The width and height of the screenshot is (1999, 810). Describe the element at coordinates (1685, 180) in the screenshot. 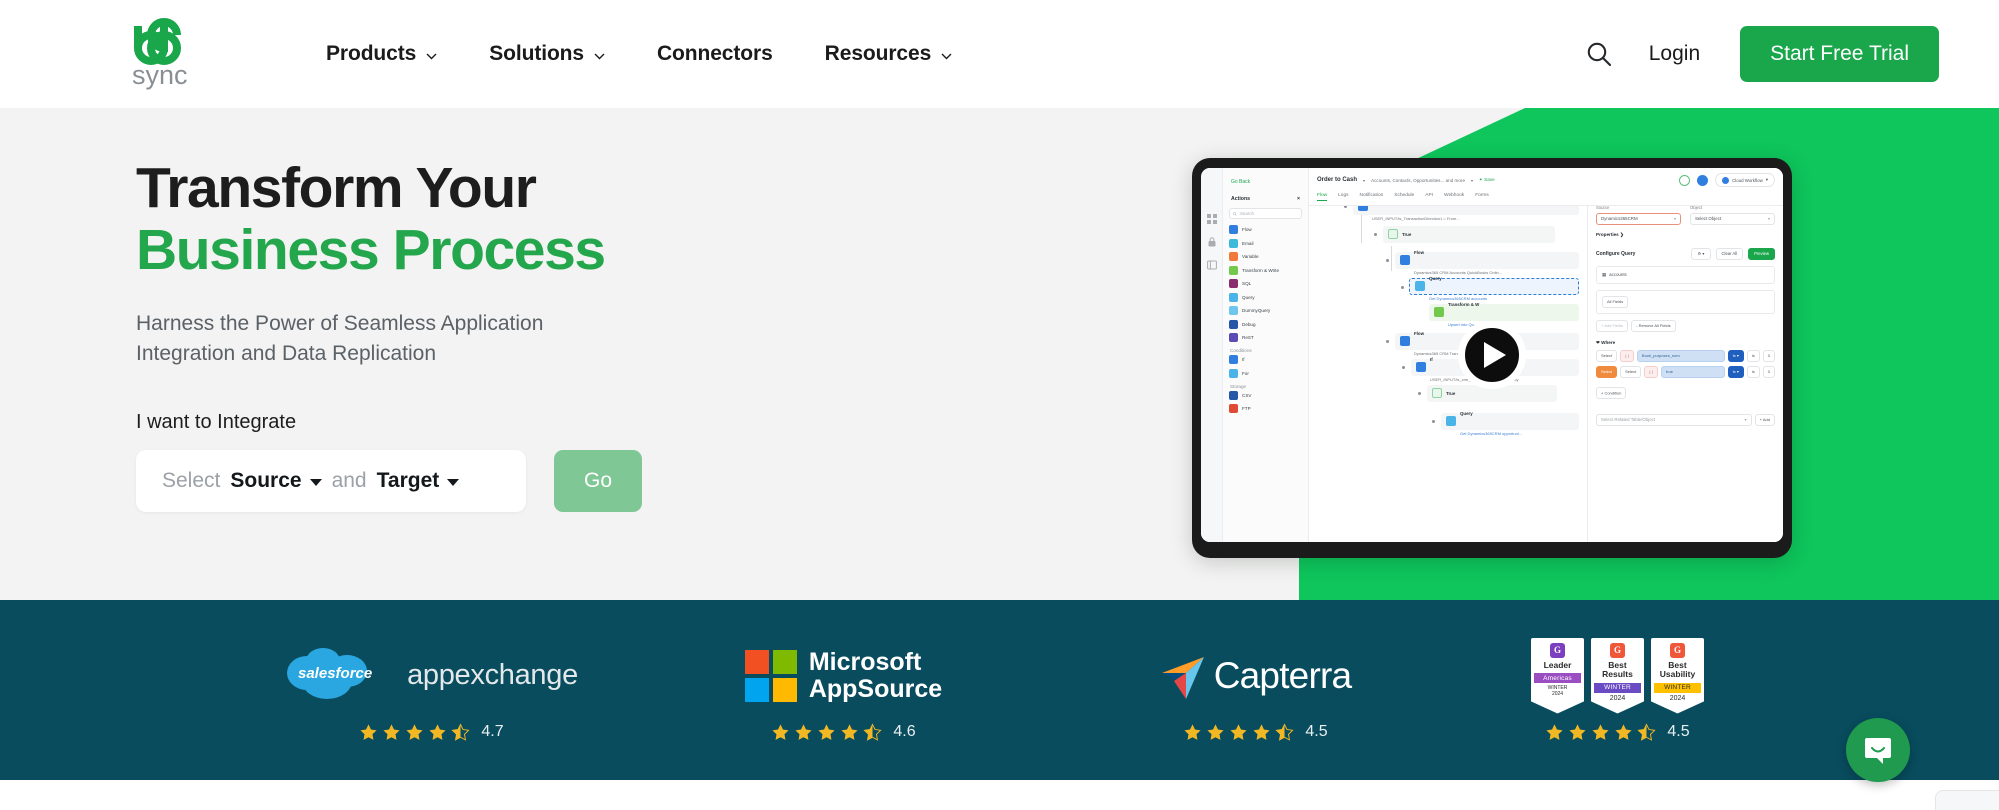

I see `help-icon` at that location.